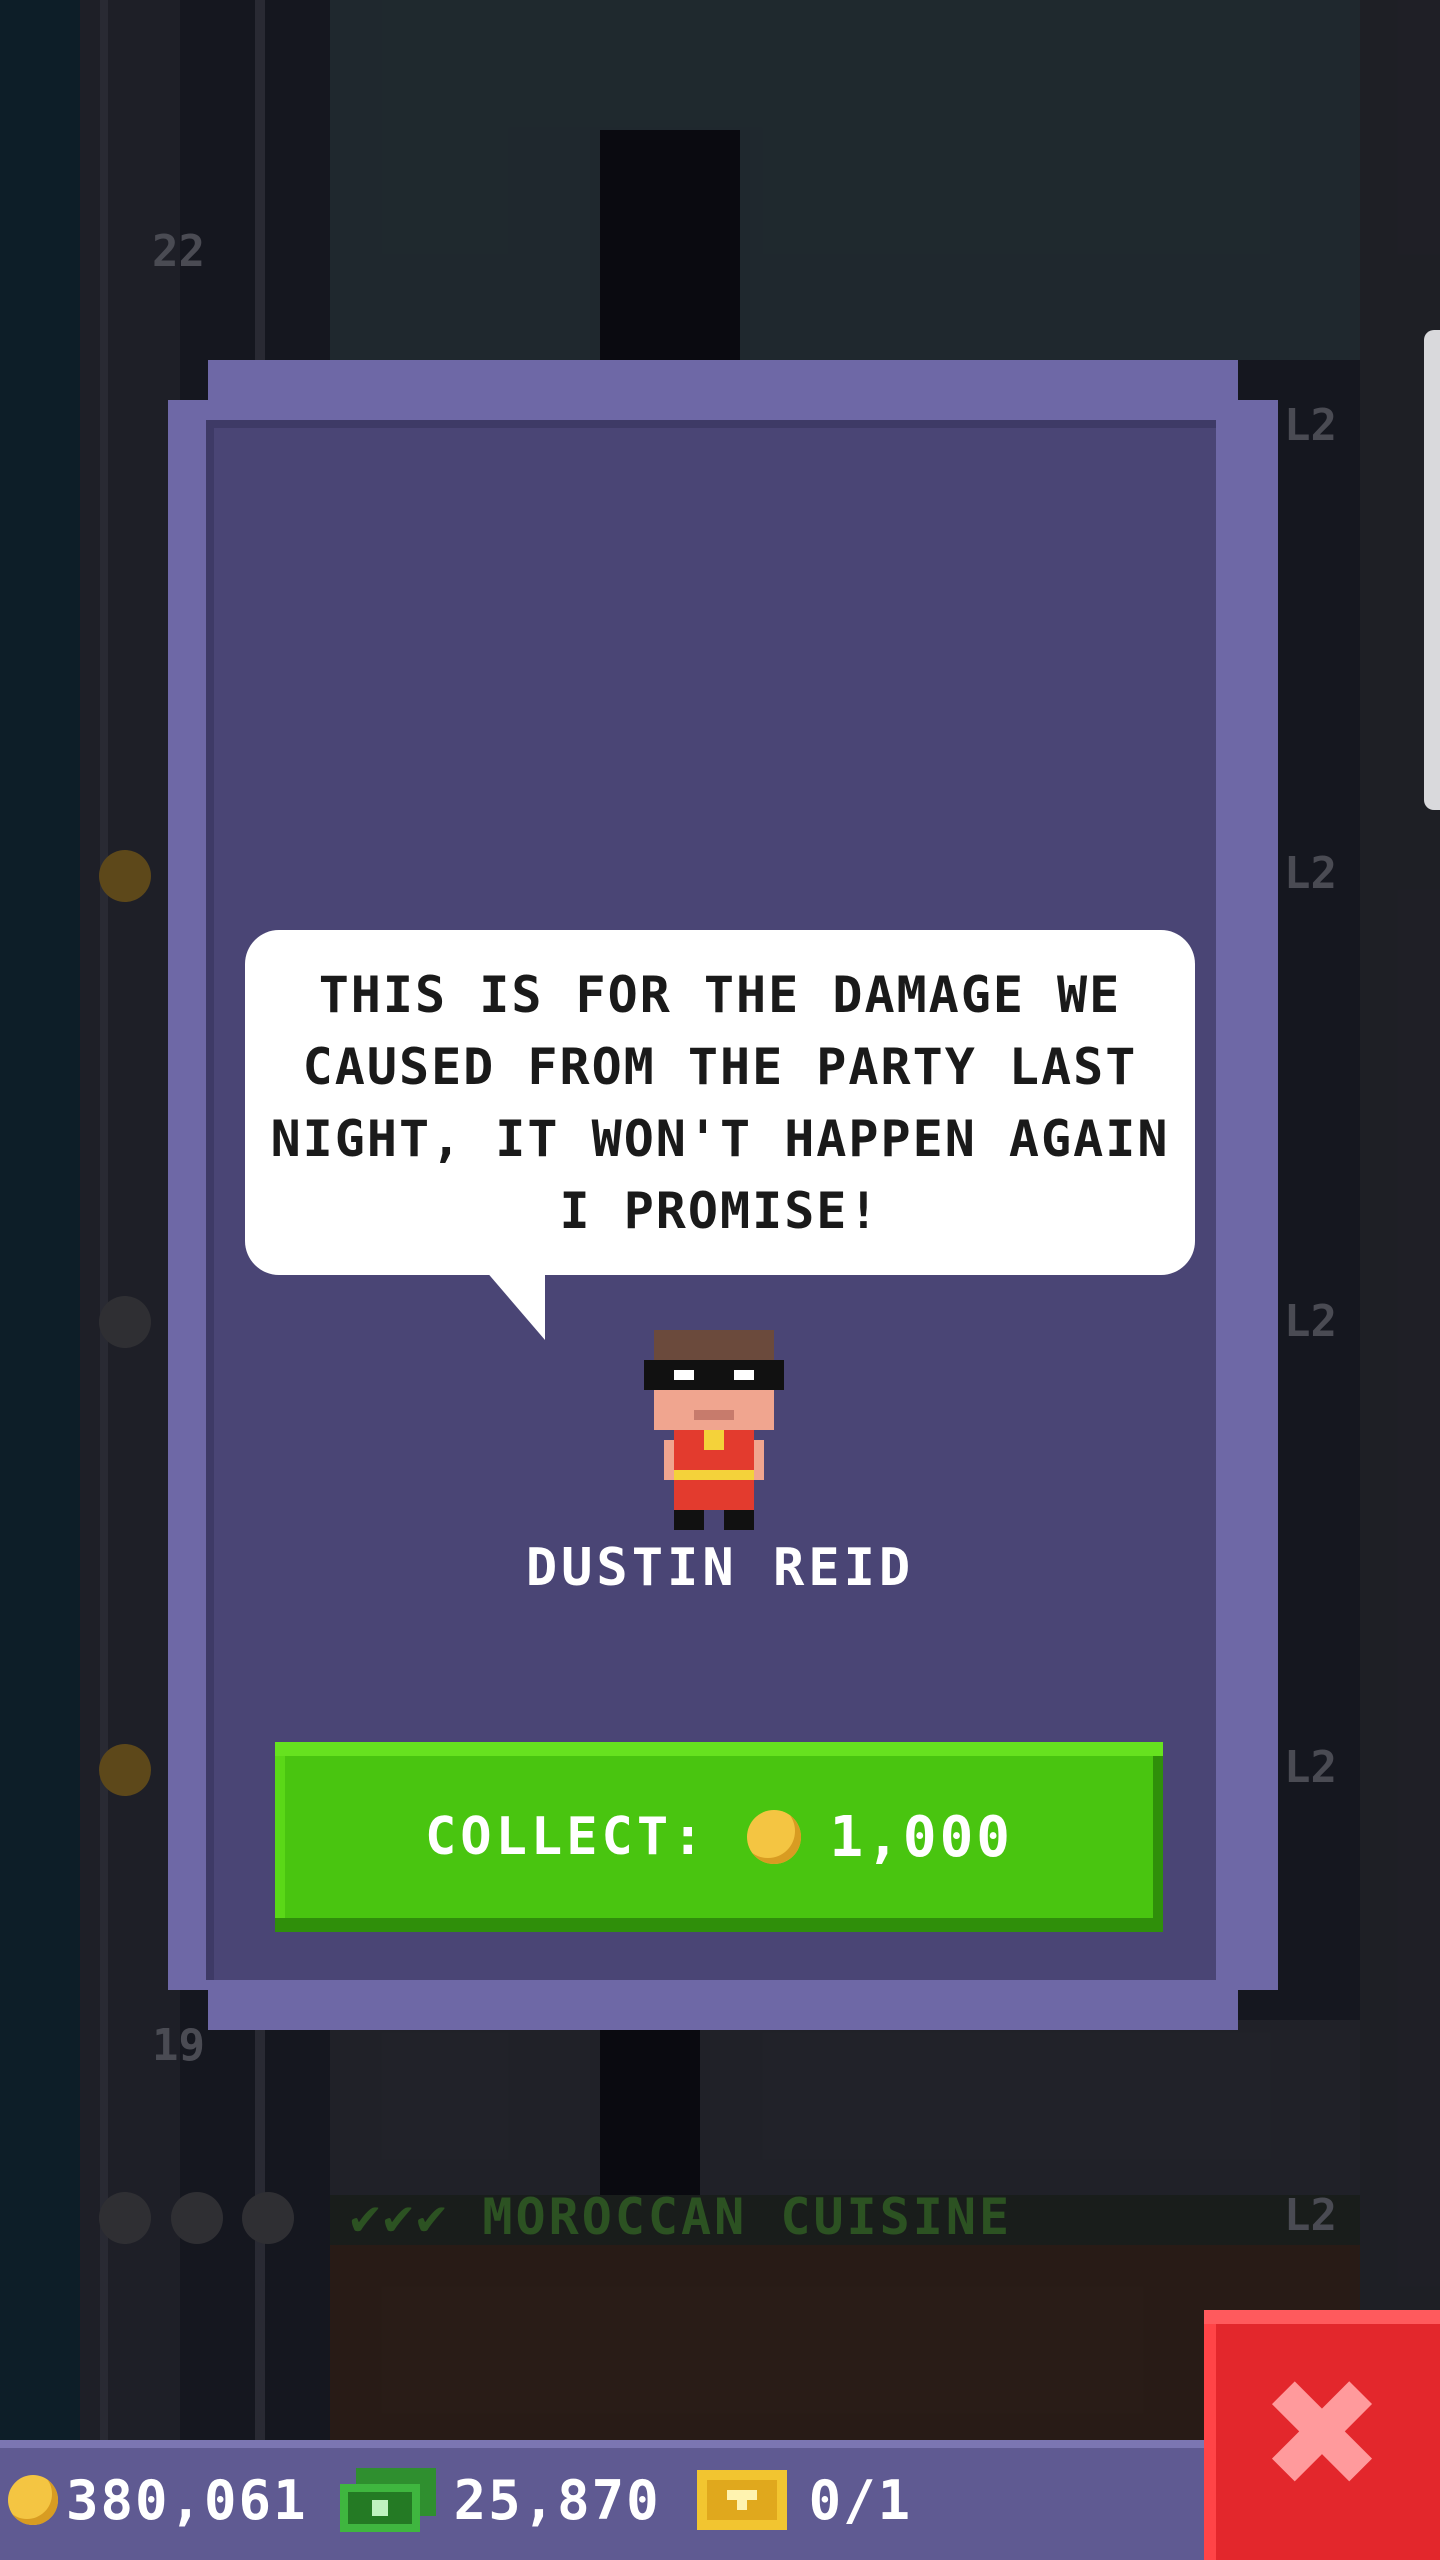  What do you see at coordinates (515, 1305) in the screenshot?
I see `speech-bubble-tail` at bounding box center [515, 1305].